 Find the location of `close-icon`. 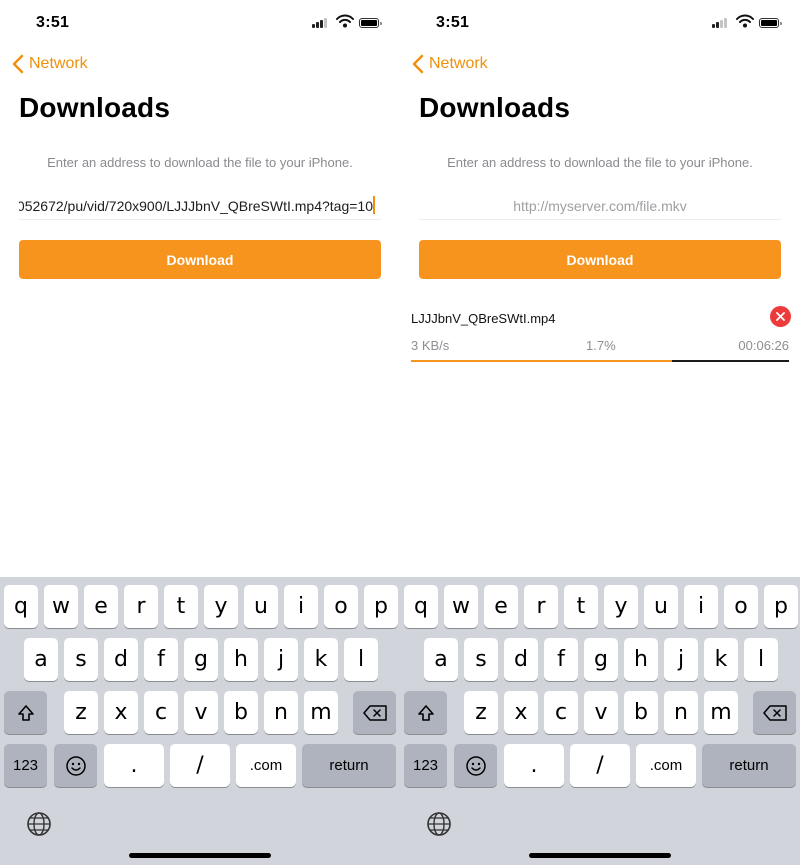

close-icon is located at coordinates (780, 316).